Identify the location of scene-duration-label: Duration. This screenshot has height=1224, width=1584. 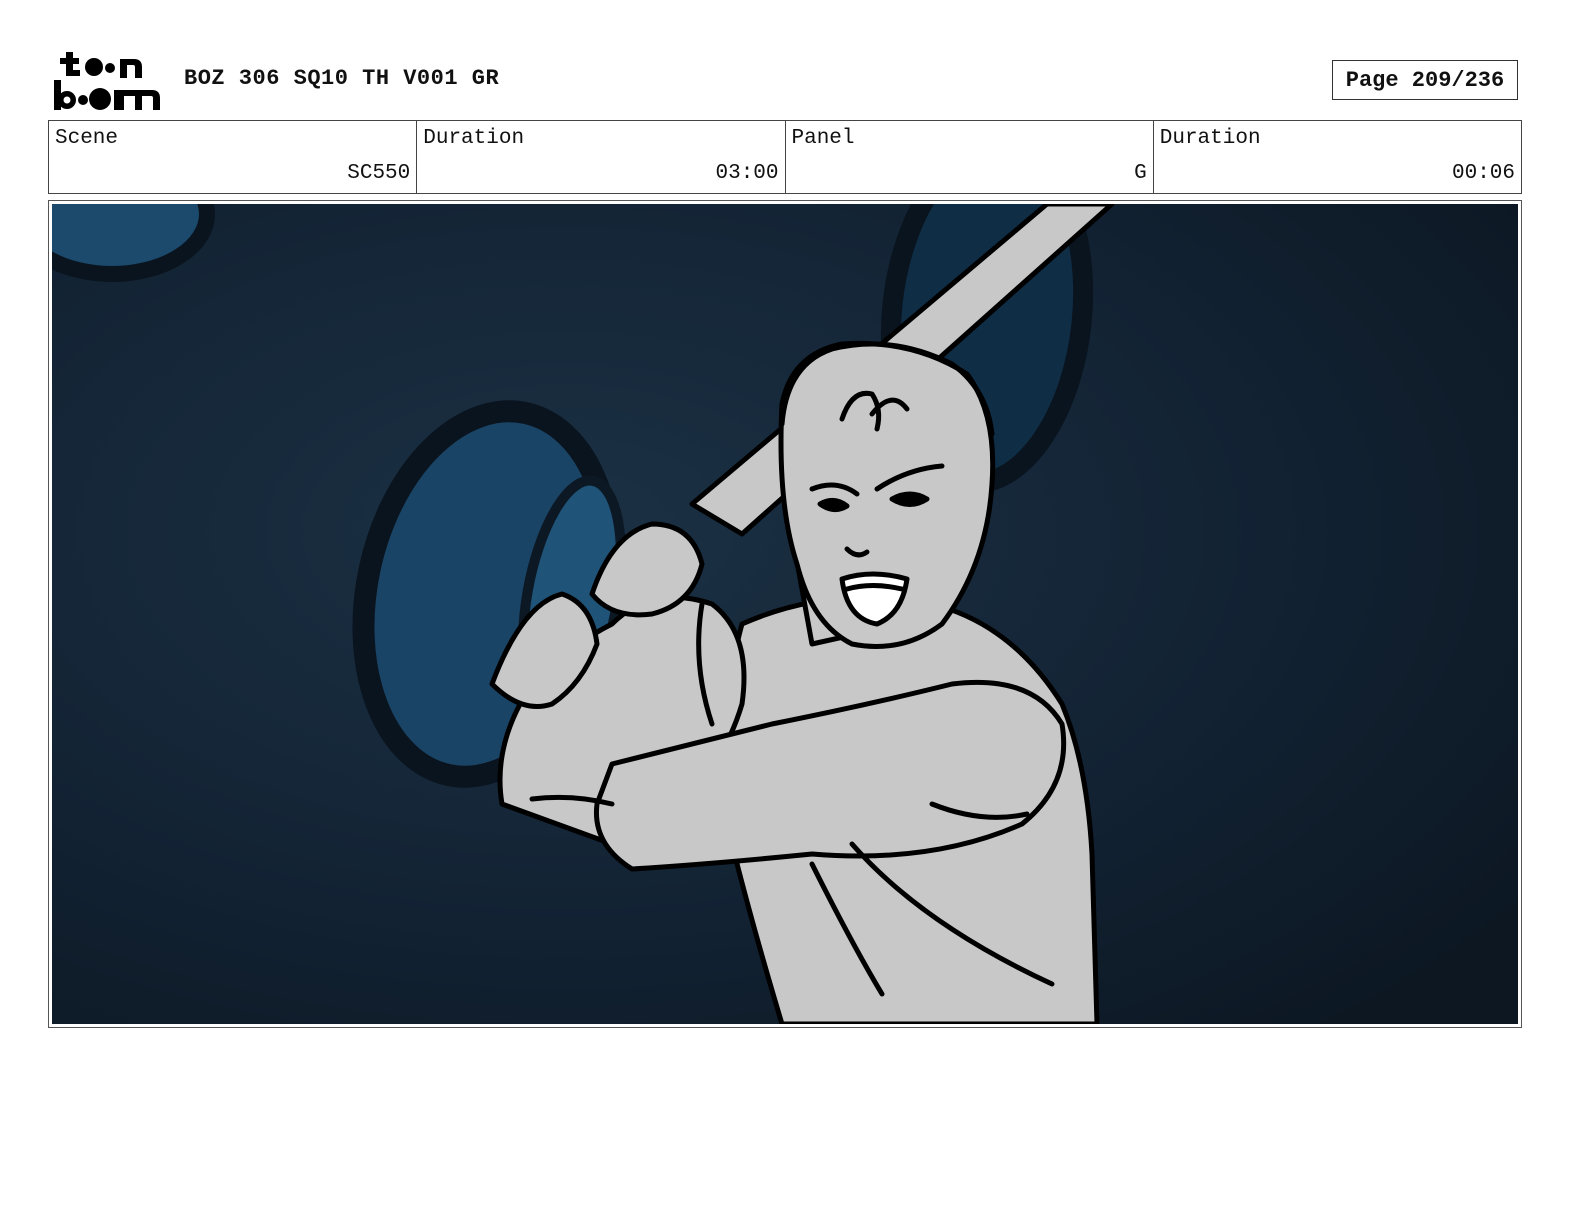
(474, 138).